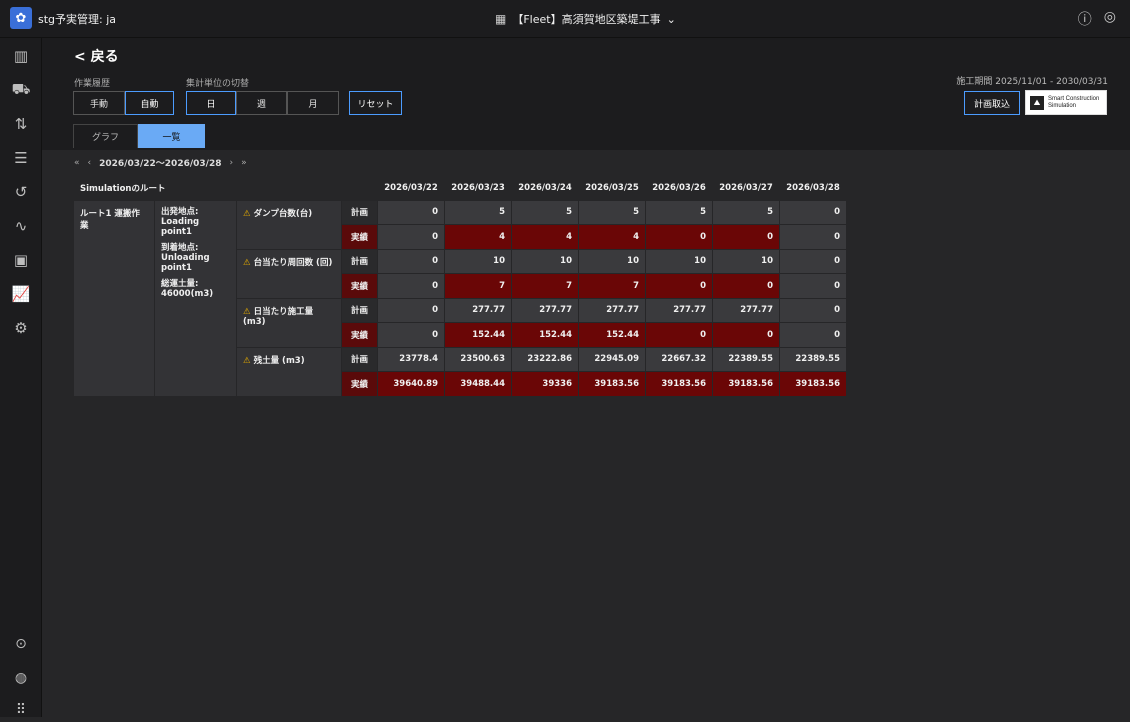 This screenshot has height=722, width=1130. What do you see at coordinates (261, 103) in the screenshot?
I see `week-button: 週` at bounding box center [261, 103].